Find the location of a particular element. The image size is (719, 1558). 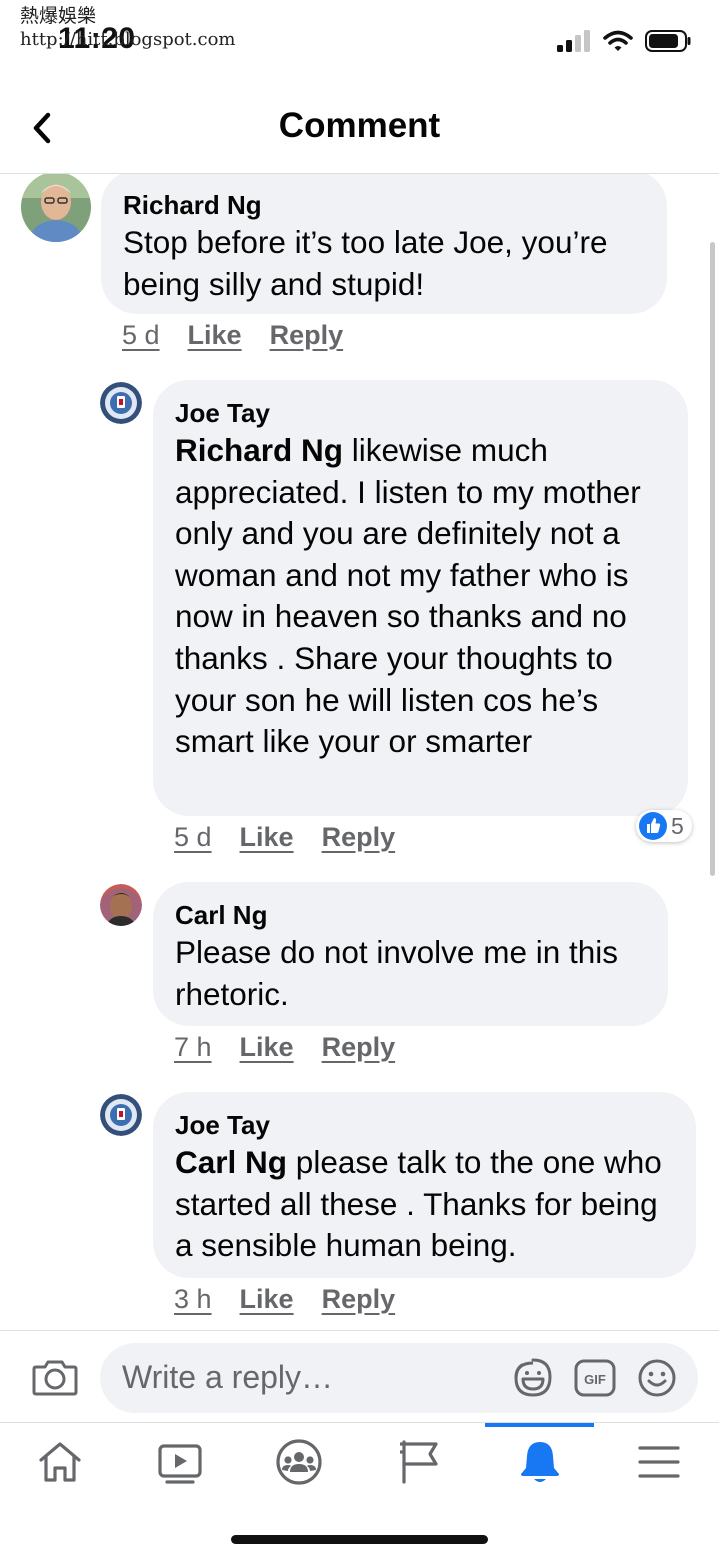

notifications-bell-icon is located at coordinates (540, 1462).